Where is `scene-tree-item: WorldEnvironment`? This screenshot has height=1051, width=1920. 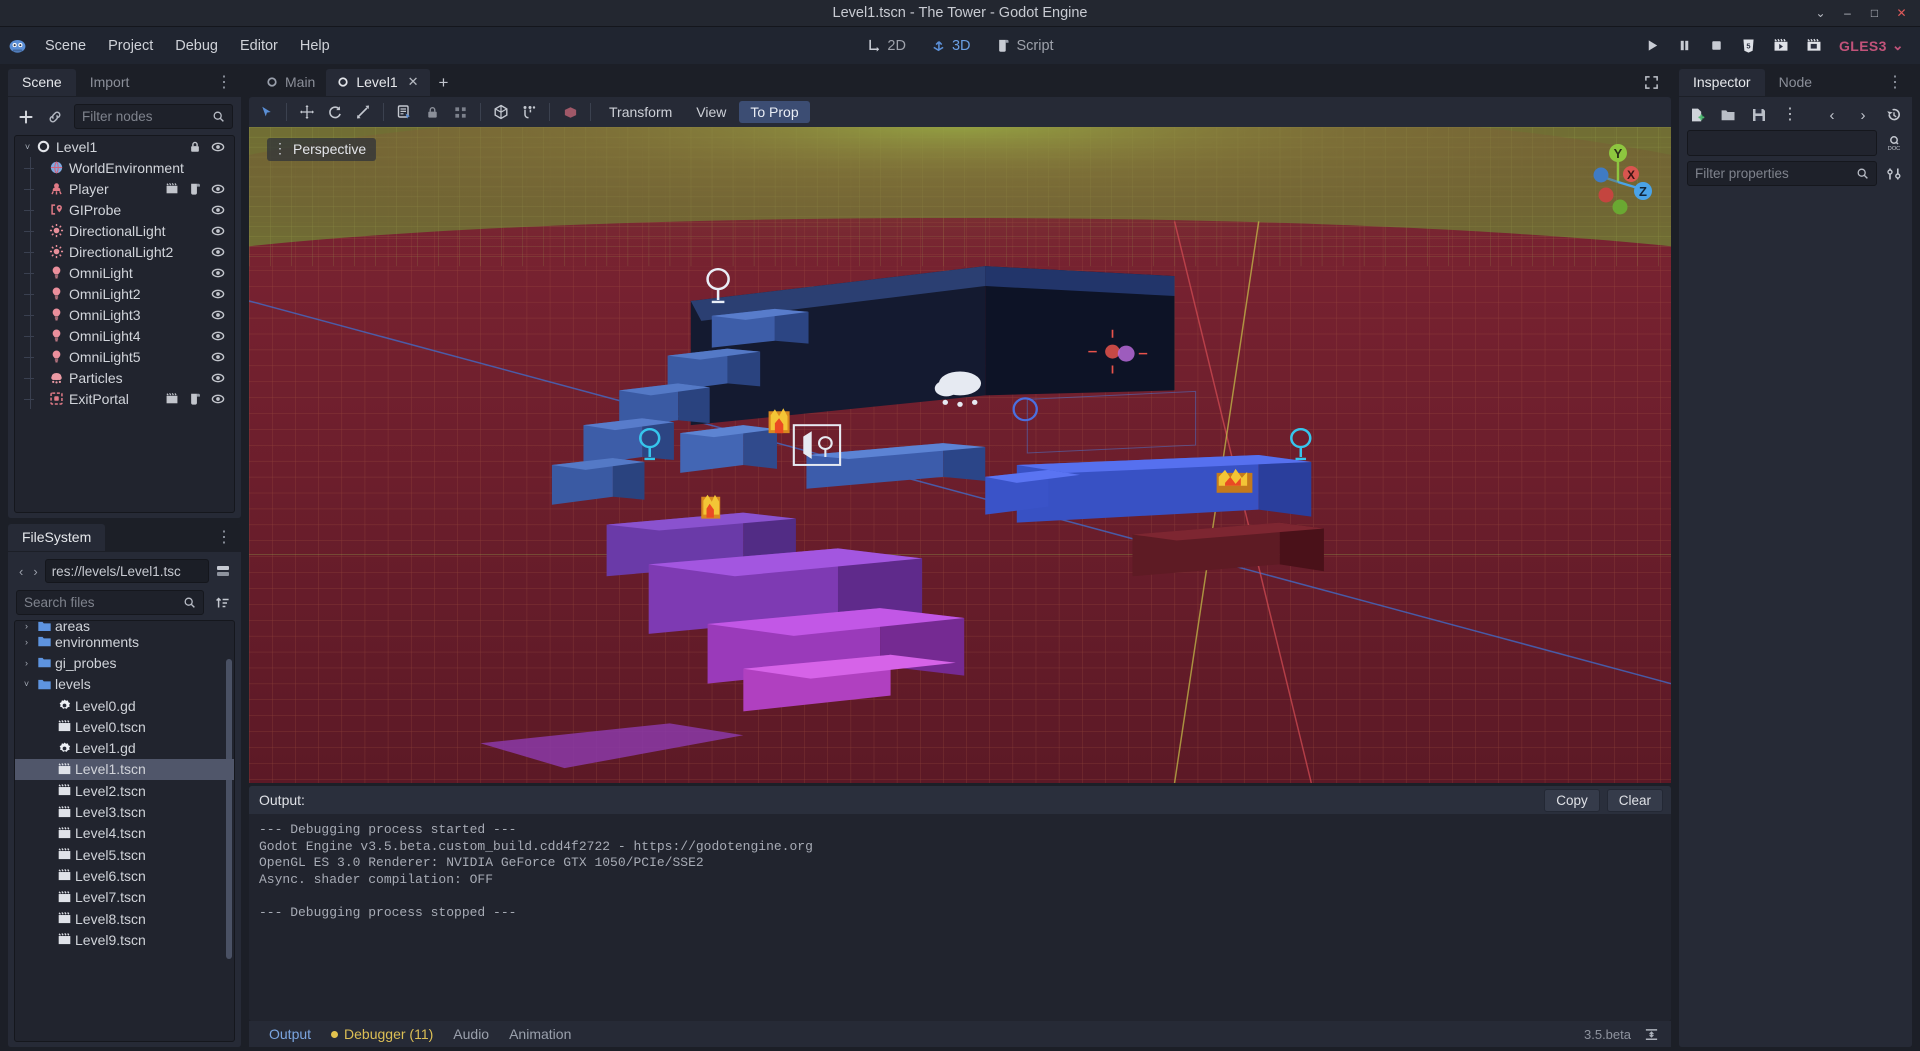 scene-tree-item: WorldEnvironment is located at coordinates (124, 167).